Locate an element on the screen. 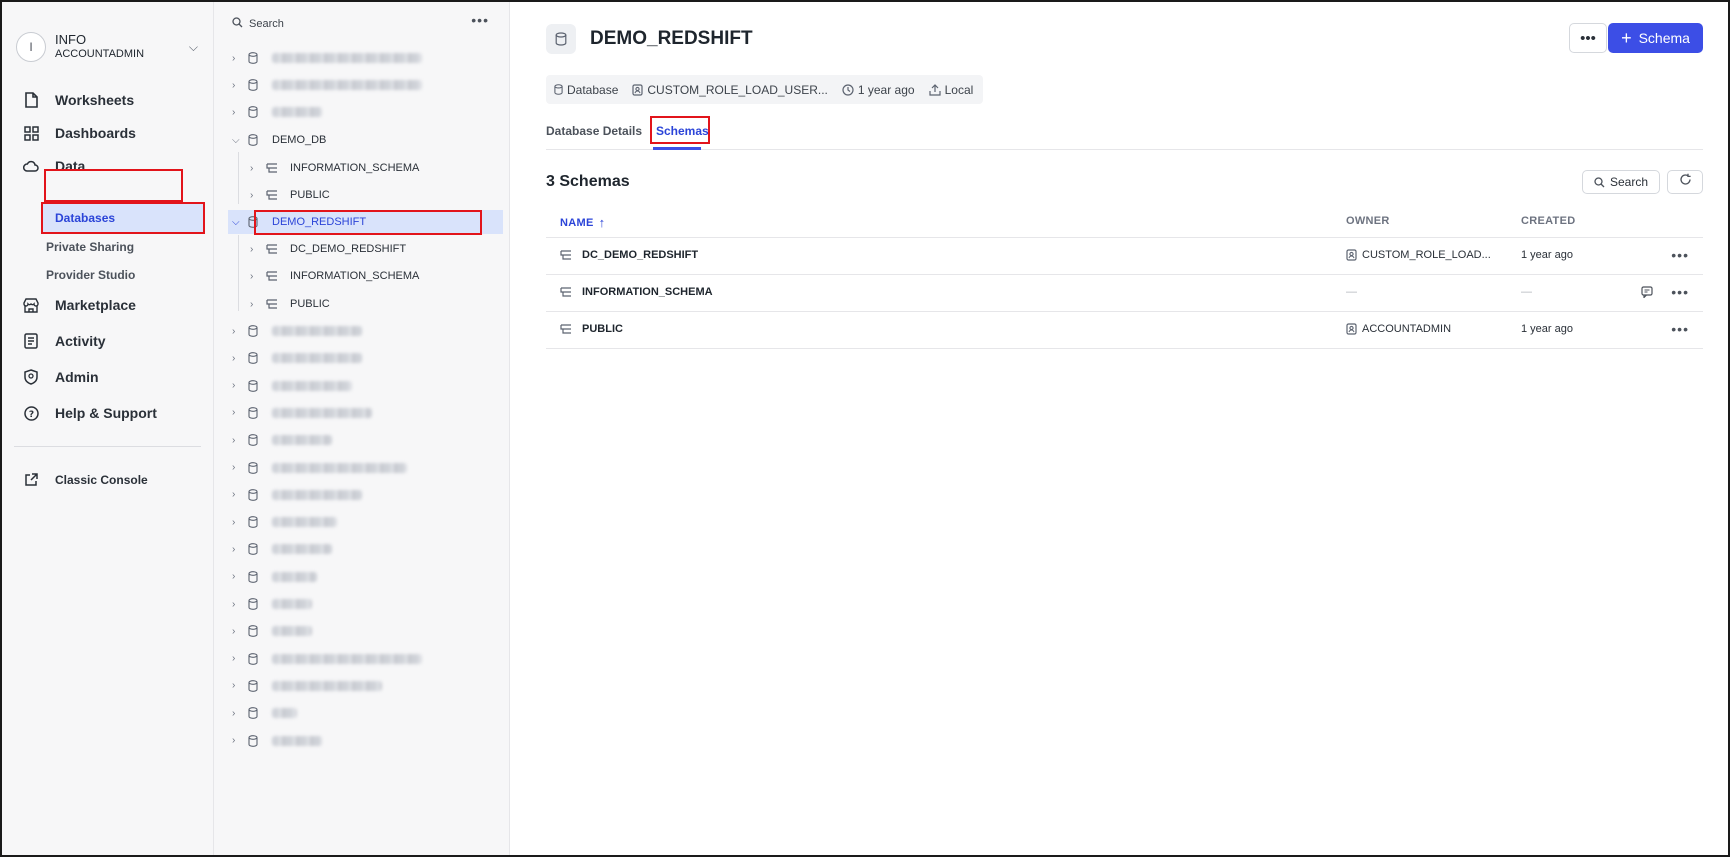 This screenshot has height=857, width=1730. nav-worksheets: Worksheets is located at coordinates (78, 100).